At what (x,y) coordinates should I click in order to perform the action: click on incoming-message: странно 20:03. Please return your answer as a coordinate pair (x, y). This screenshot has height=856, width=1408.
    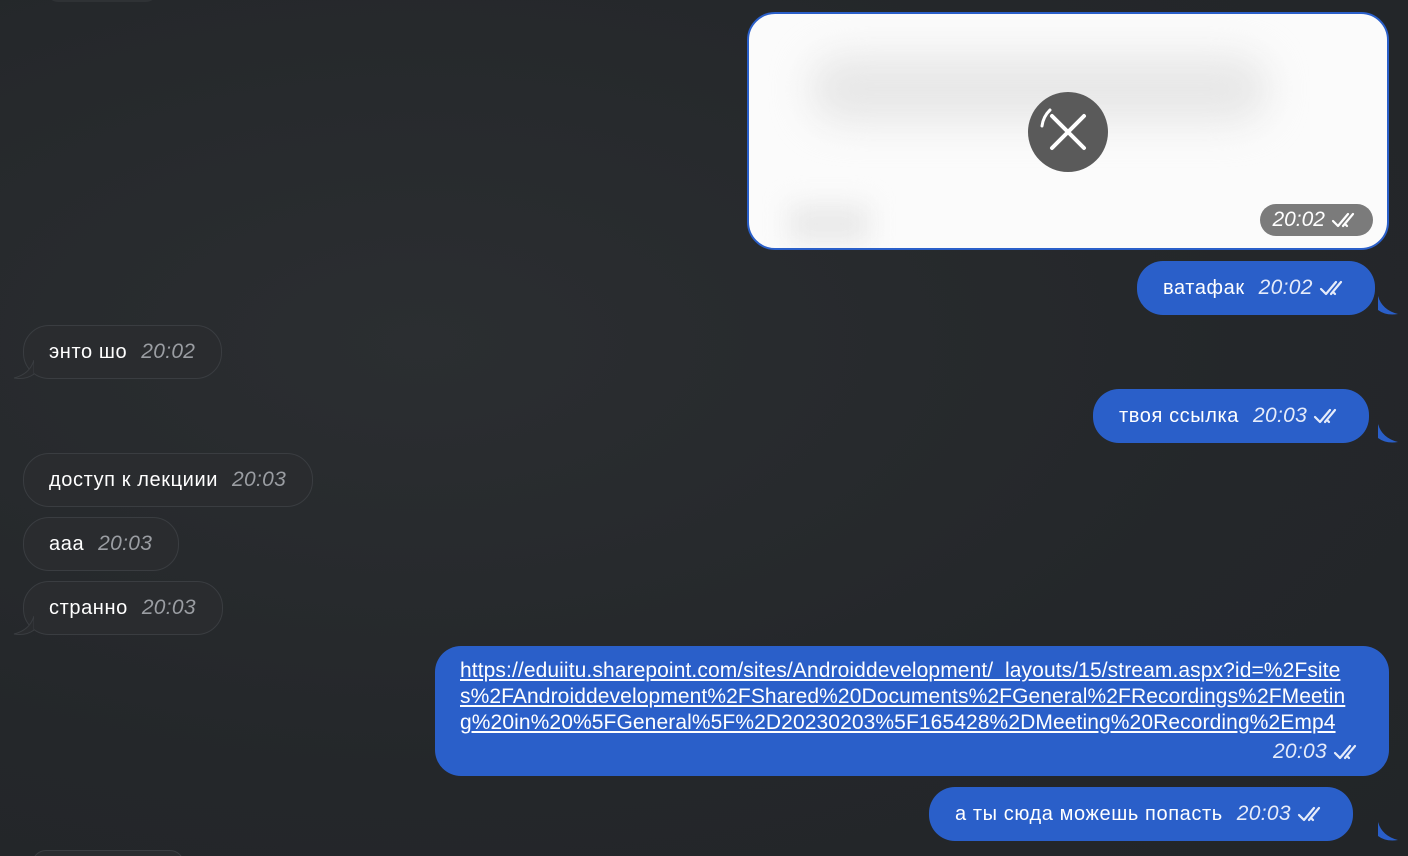
    Looking at the image, I should click on (123, 608).